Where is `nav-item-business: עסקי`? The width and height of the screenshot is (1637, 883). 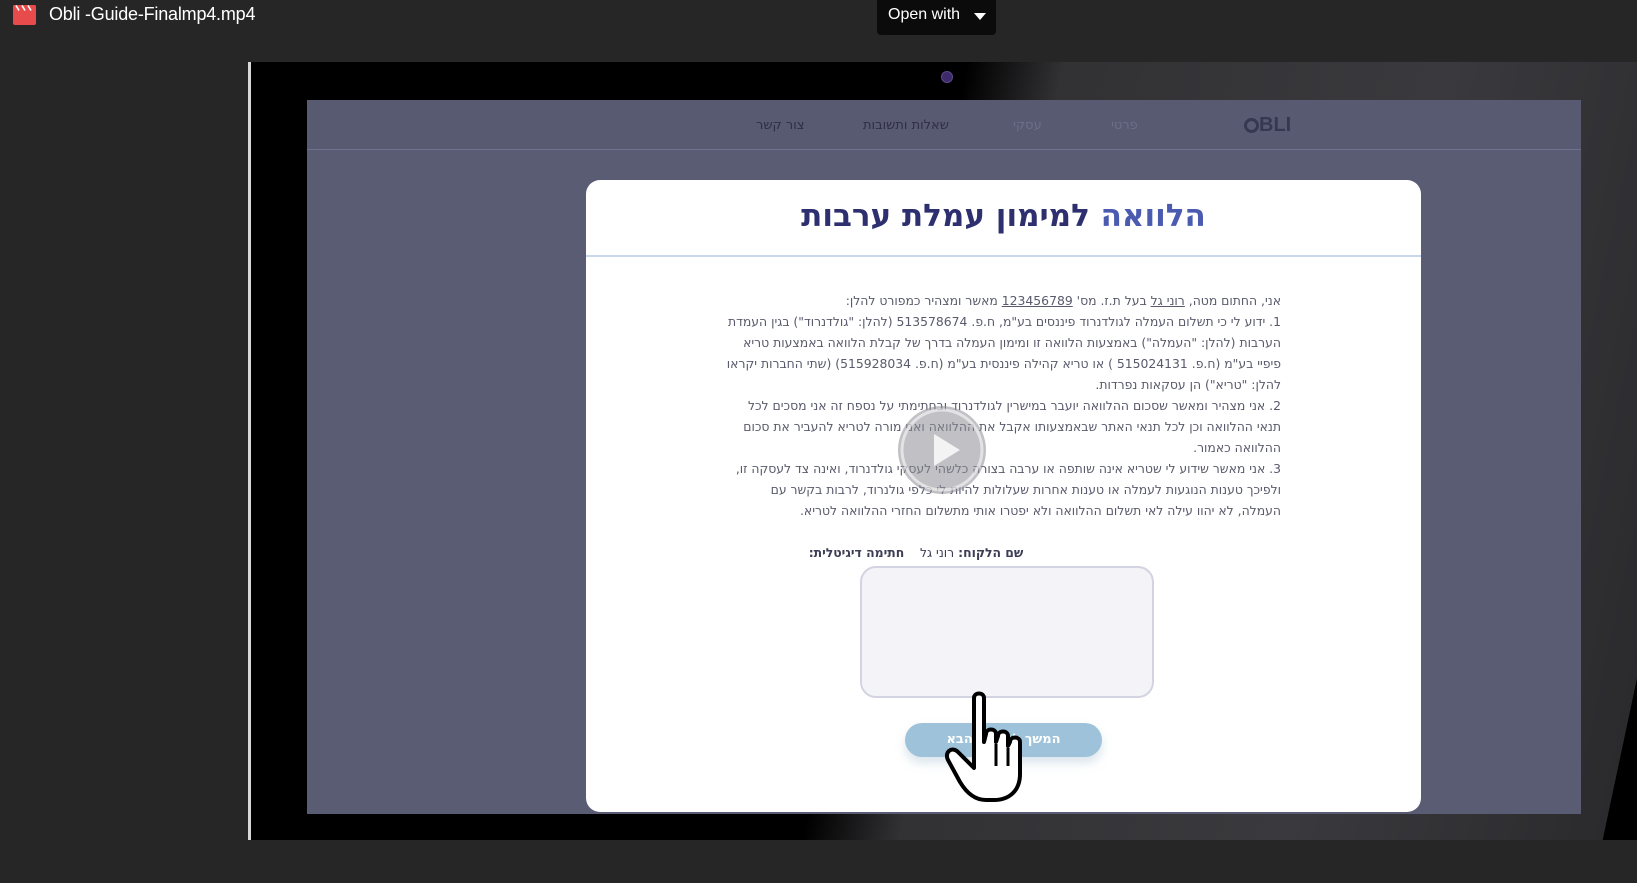
nav-item-business: עסקי is located at coordinates (1027, 125).